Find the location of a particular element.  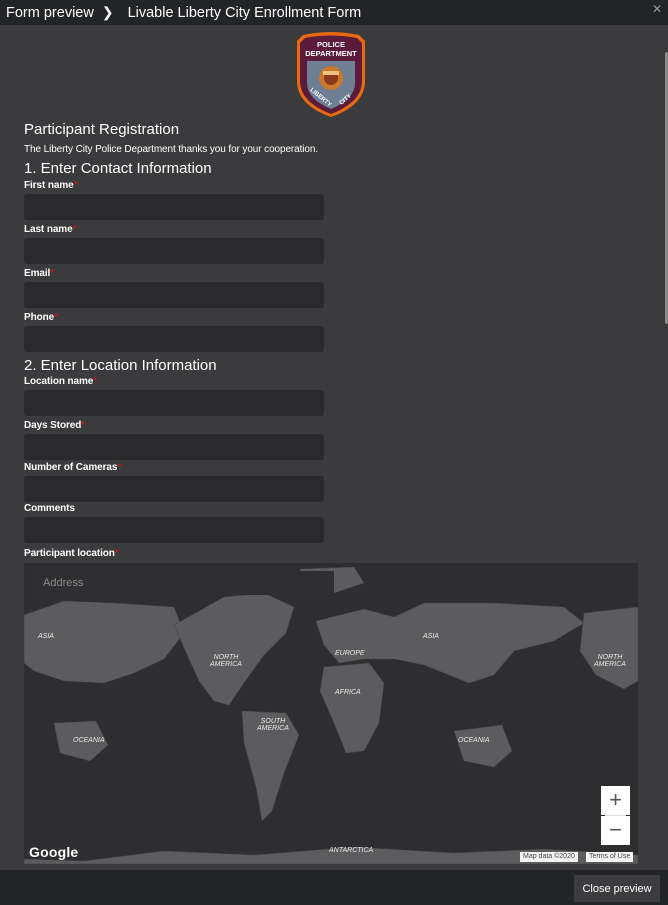

number-of-cameras-label: Number of Cameras* is located at coordinates (73, 467).